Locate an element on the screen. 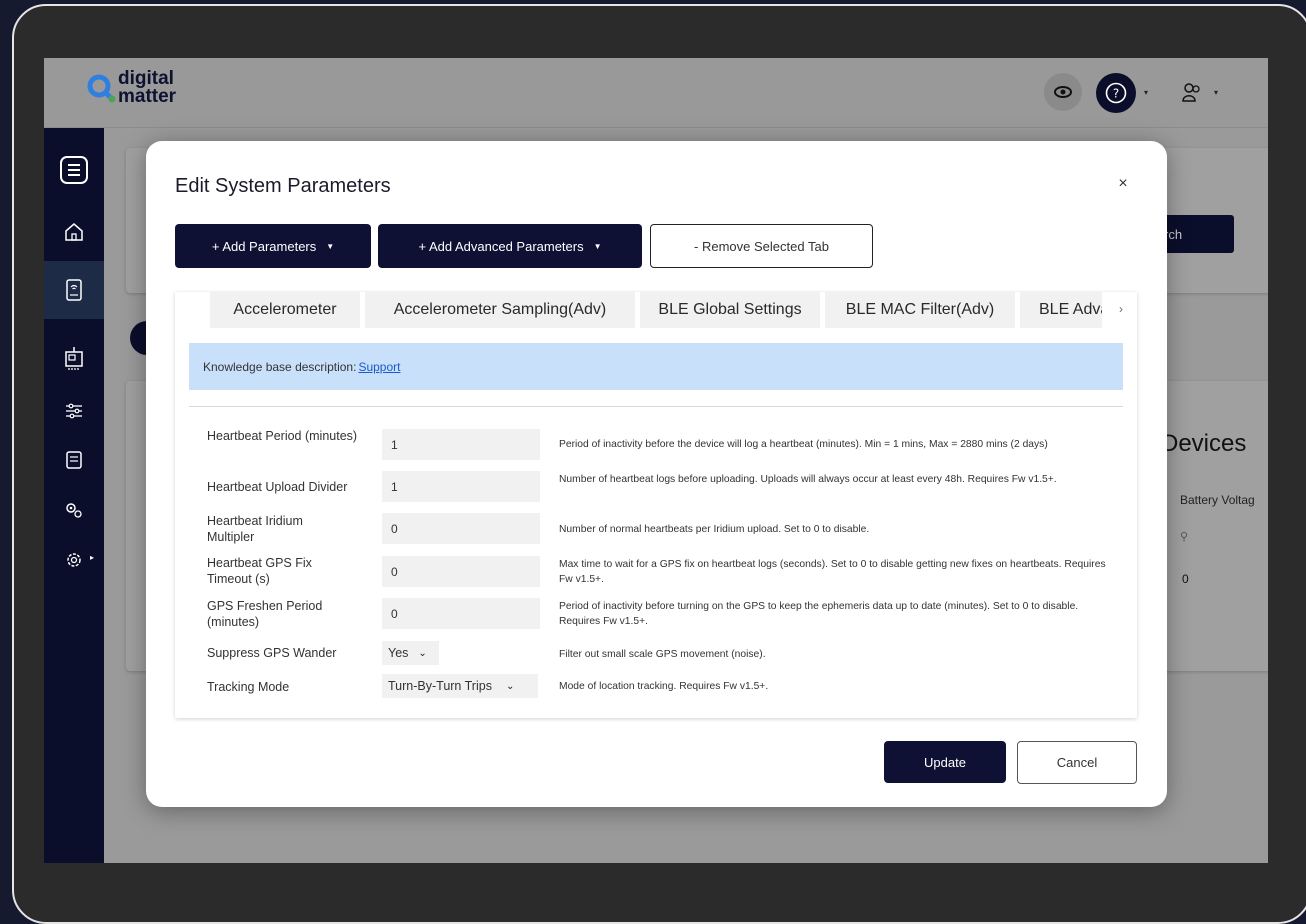  top-bar: digital matter ? ▾ ▾ is located at coordinates (656, 93).